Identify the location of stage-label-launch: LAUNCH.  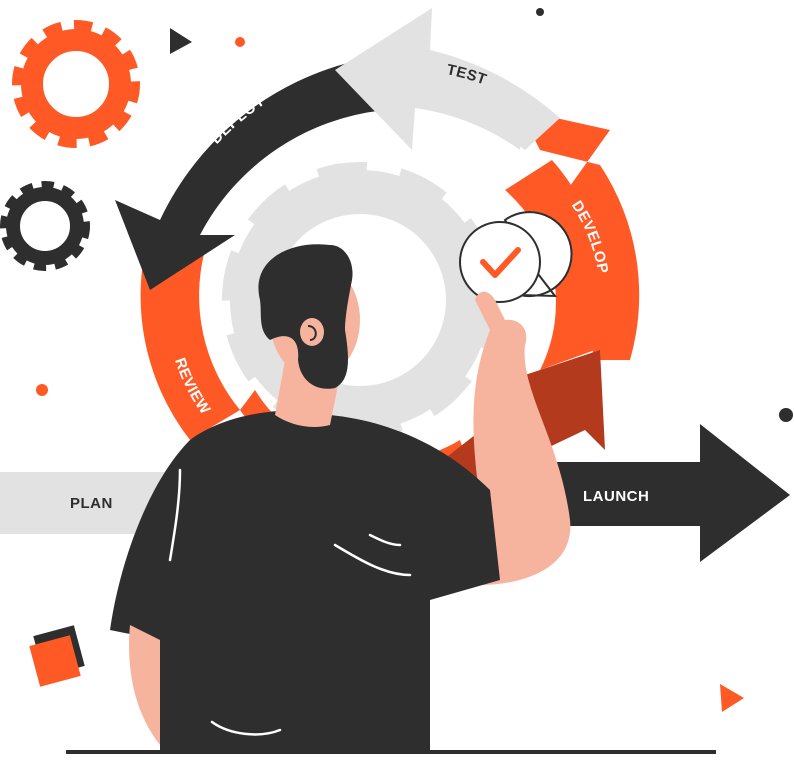
(616, 496).